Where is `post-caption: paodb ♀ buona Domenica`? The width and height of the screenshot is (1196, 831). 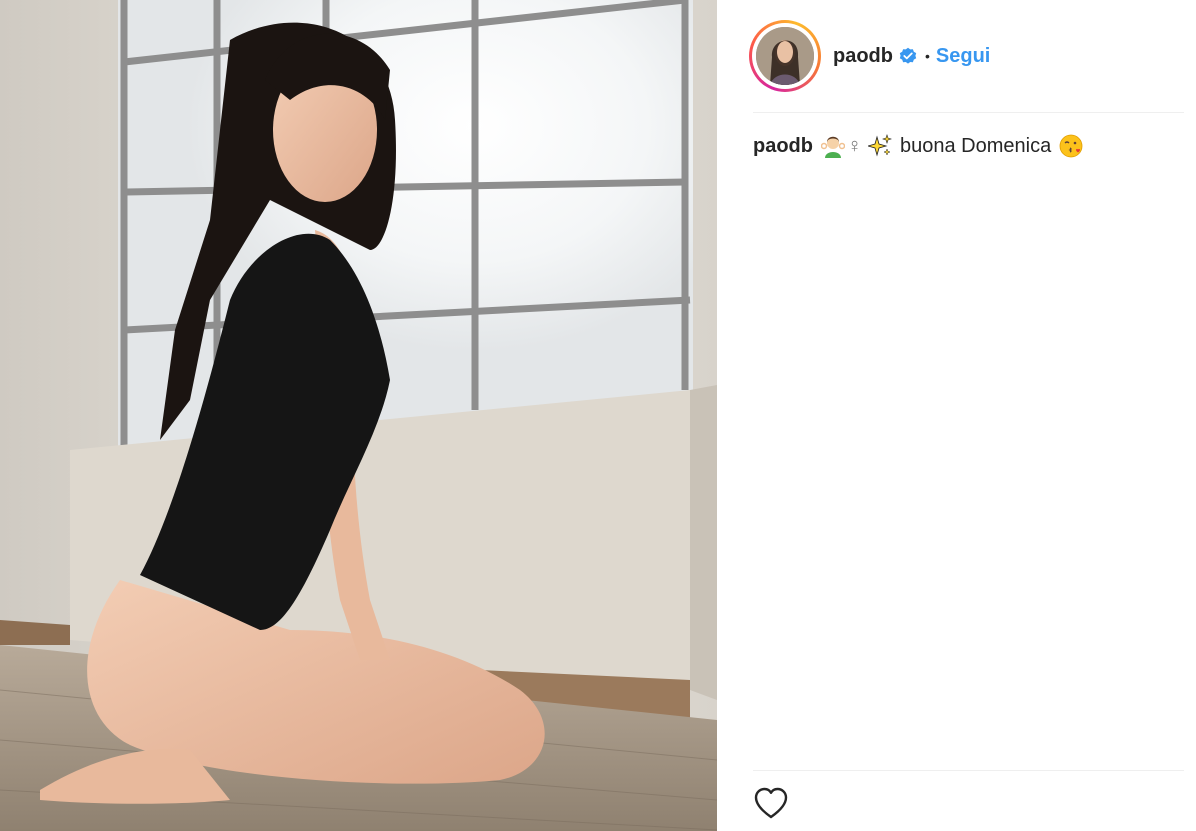 post-caption: paodb ♀ buona Domenica is located at coordinates (919, 146).